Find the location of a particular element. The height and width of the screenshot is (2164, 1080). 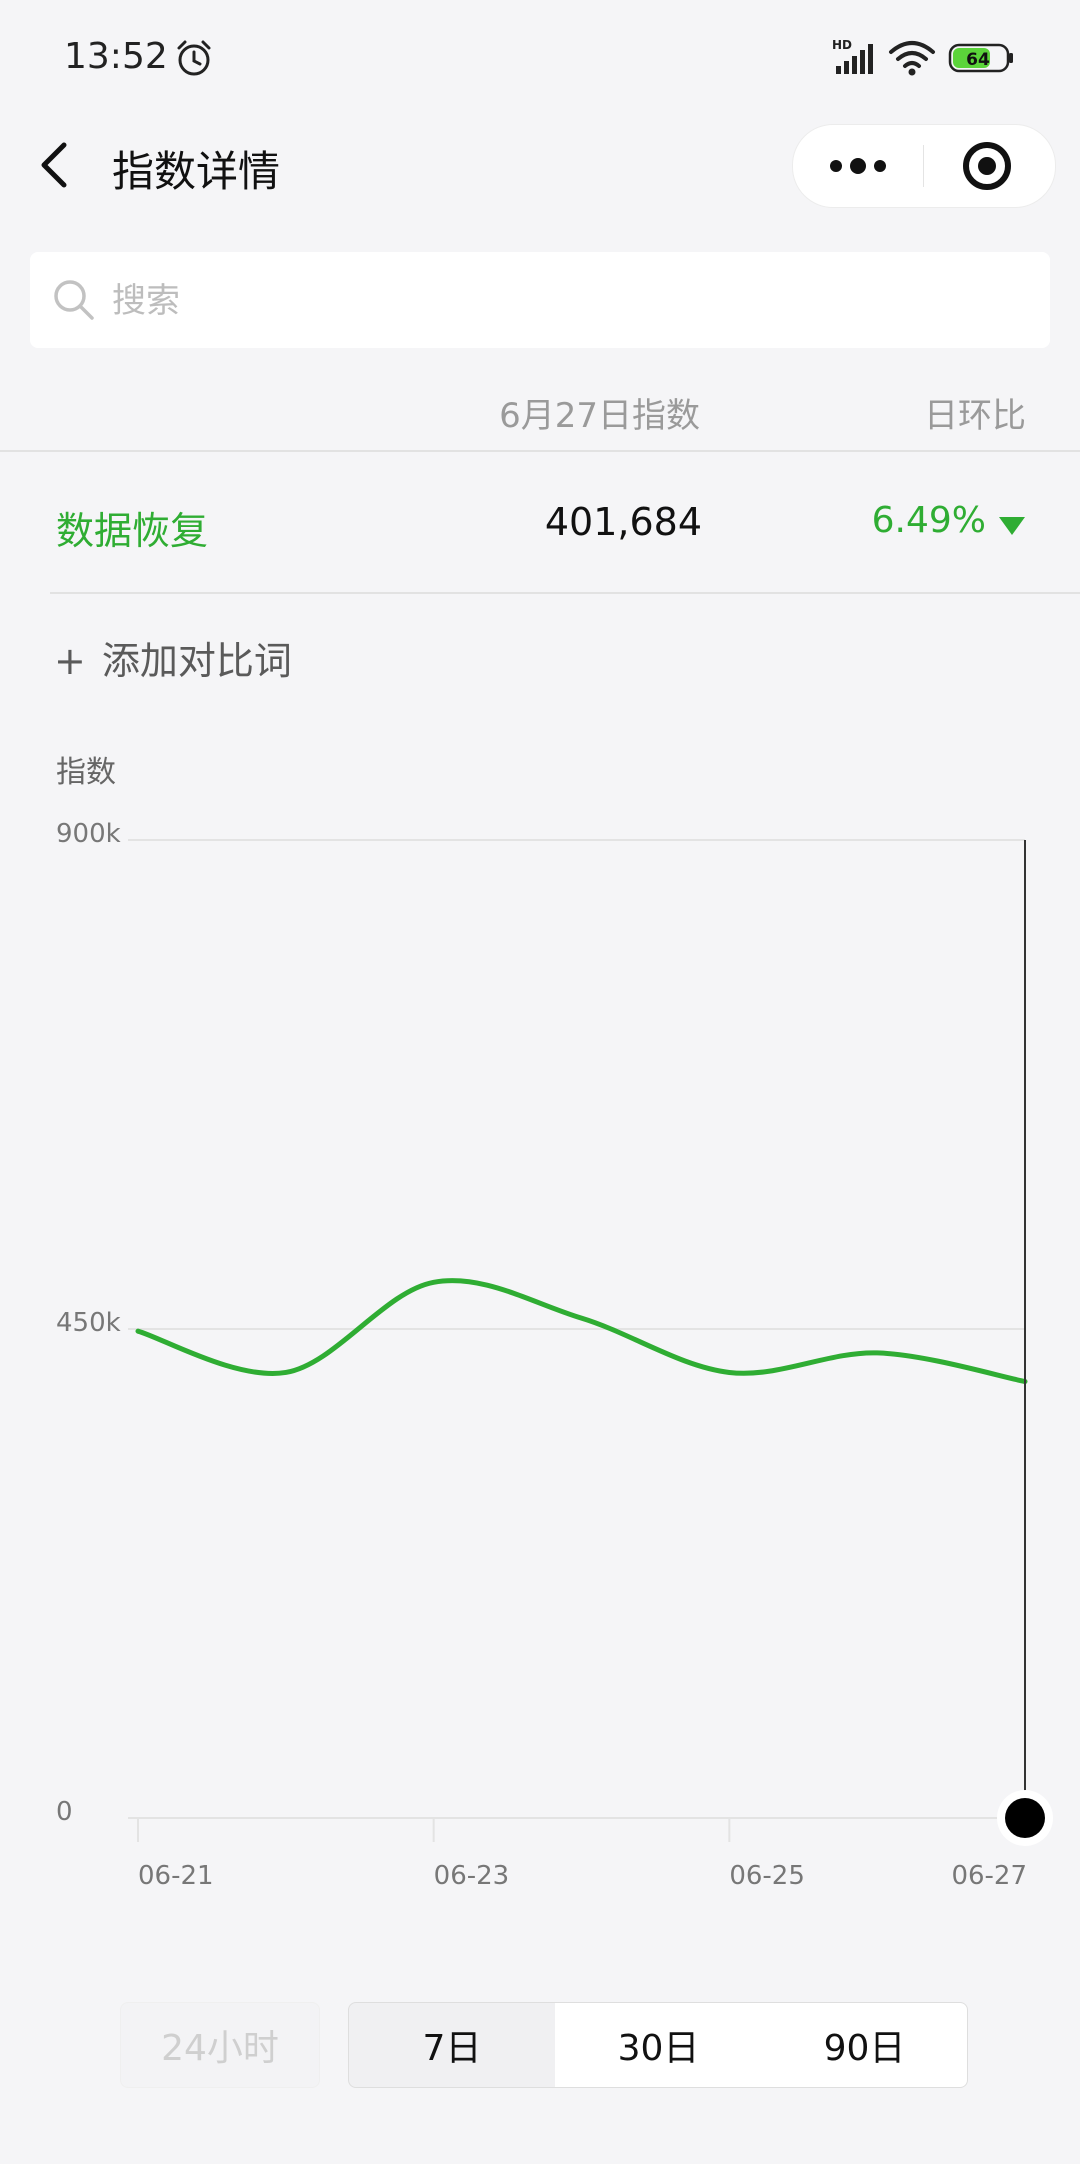

y-axis-ticks: 900k 450k 0 is located at coordinates (88, 1323).